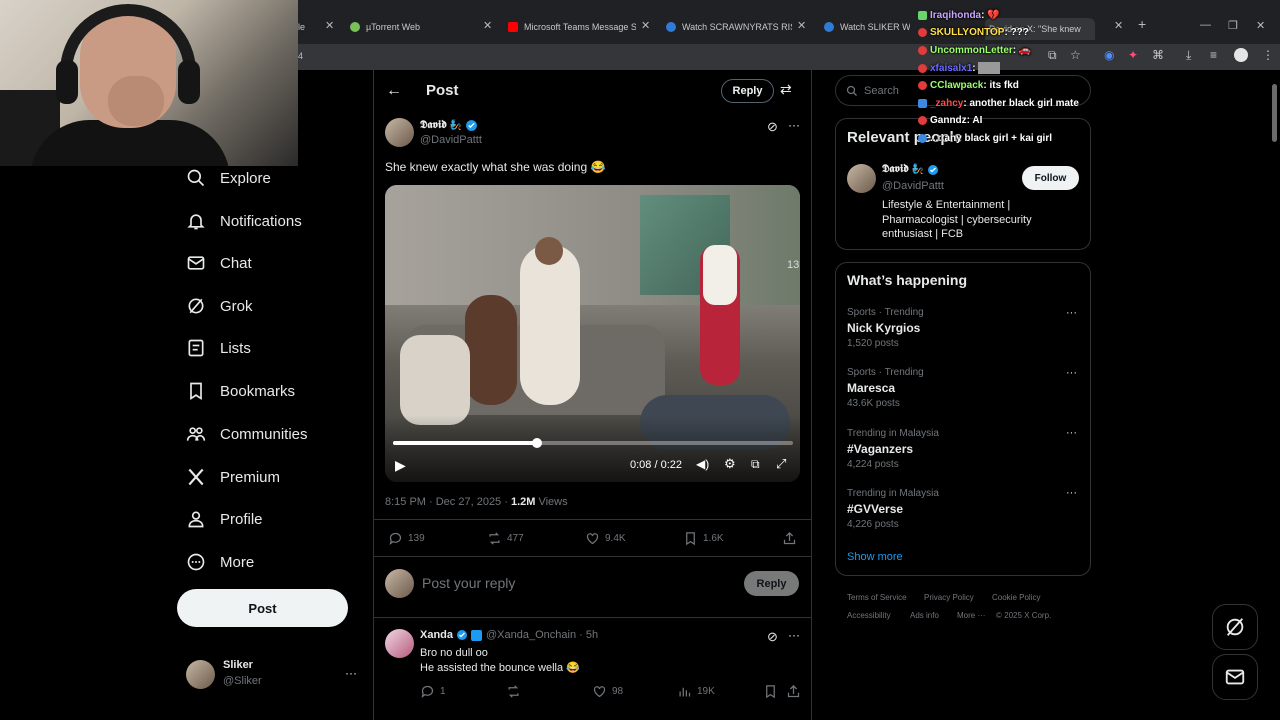  Describe the element at coordinates (1233, 25) in the screenshot. I see `restore-icon: ❐` at that location.